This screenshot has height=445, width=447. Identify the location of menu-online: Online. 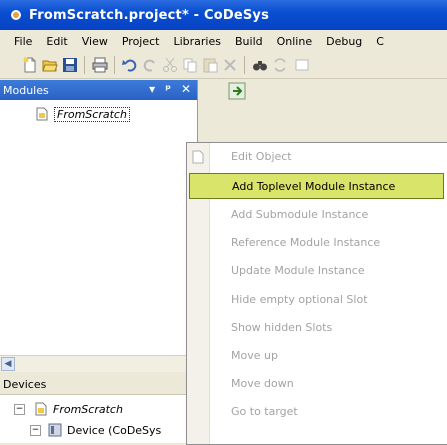
(294, 41).